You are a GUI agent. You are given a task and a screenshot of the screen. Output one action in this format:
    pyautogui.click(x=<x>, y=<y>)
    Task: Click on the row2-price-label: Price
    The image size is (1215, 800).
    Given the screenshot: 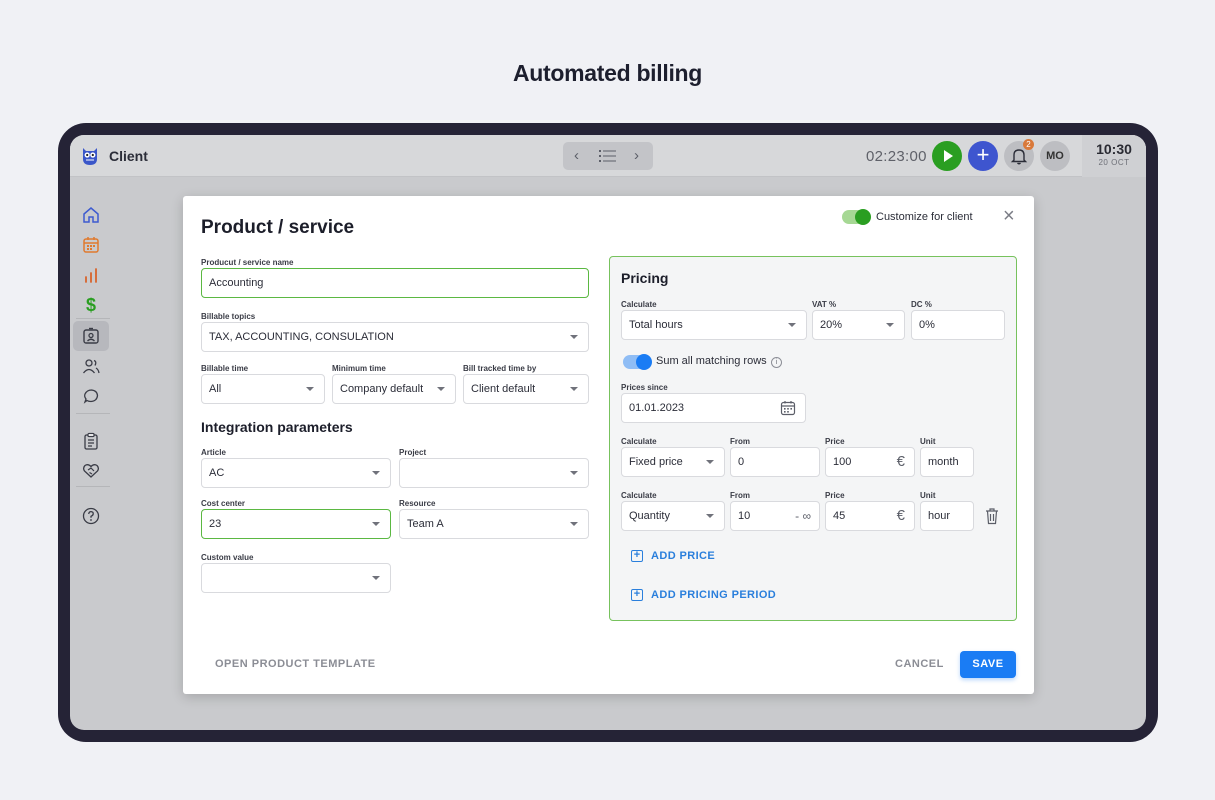 What is the action you would take?
    pyautogui.click(x=835, y=495)
    